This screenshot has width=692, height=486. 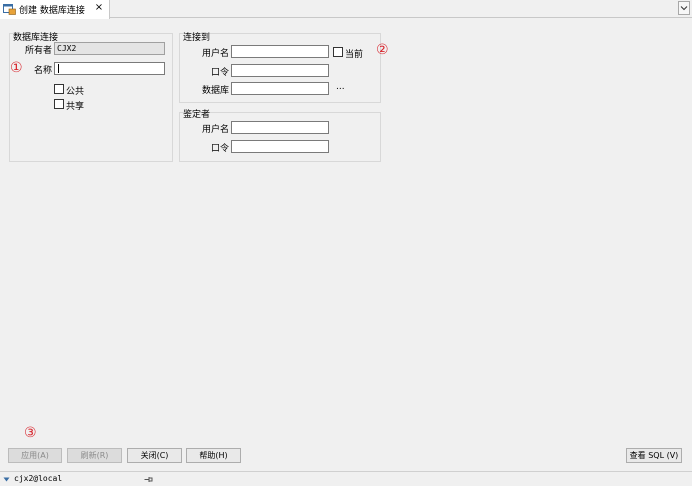 I want to click on name-input, so click(x=109, y=68).